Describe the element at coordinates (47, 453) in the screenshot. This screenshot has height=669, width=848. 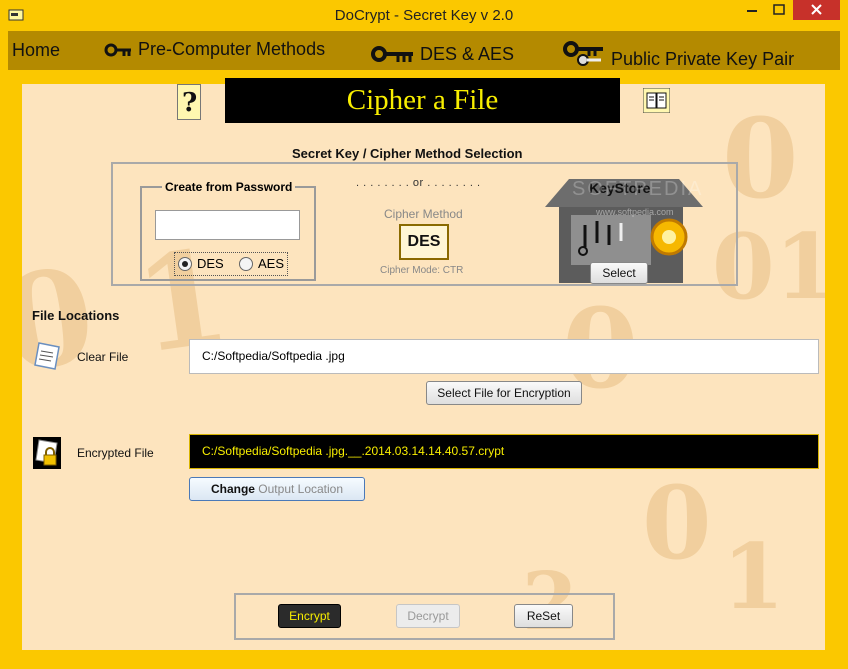
I see `locked-document-icon` at that location.